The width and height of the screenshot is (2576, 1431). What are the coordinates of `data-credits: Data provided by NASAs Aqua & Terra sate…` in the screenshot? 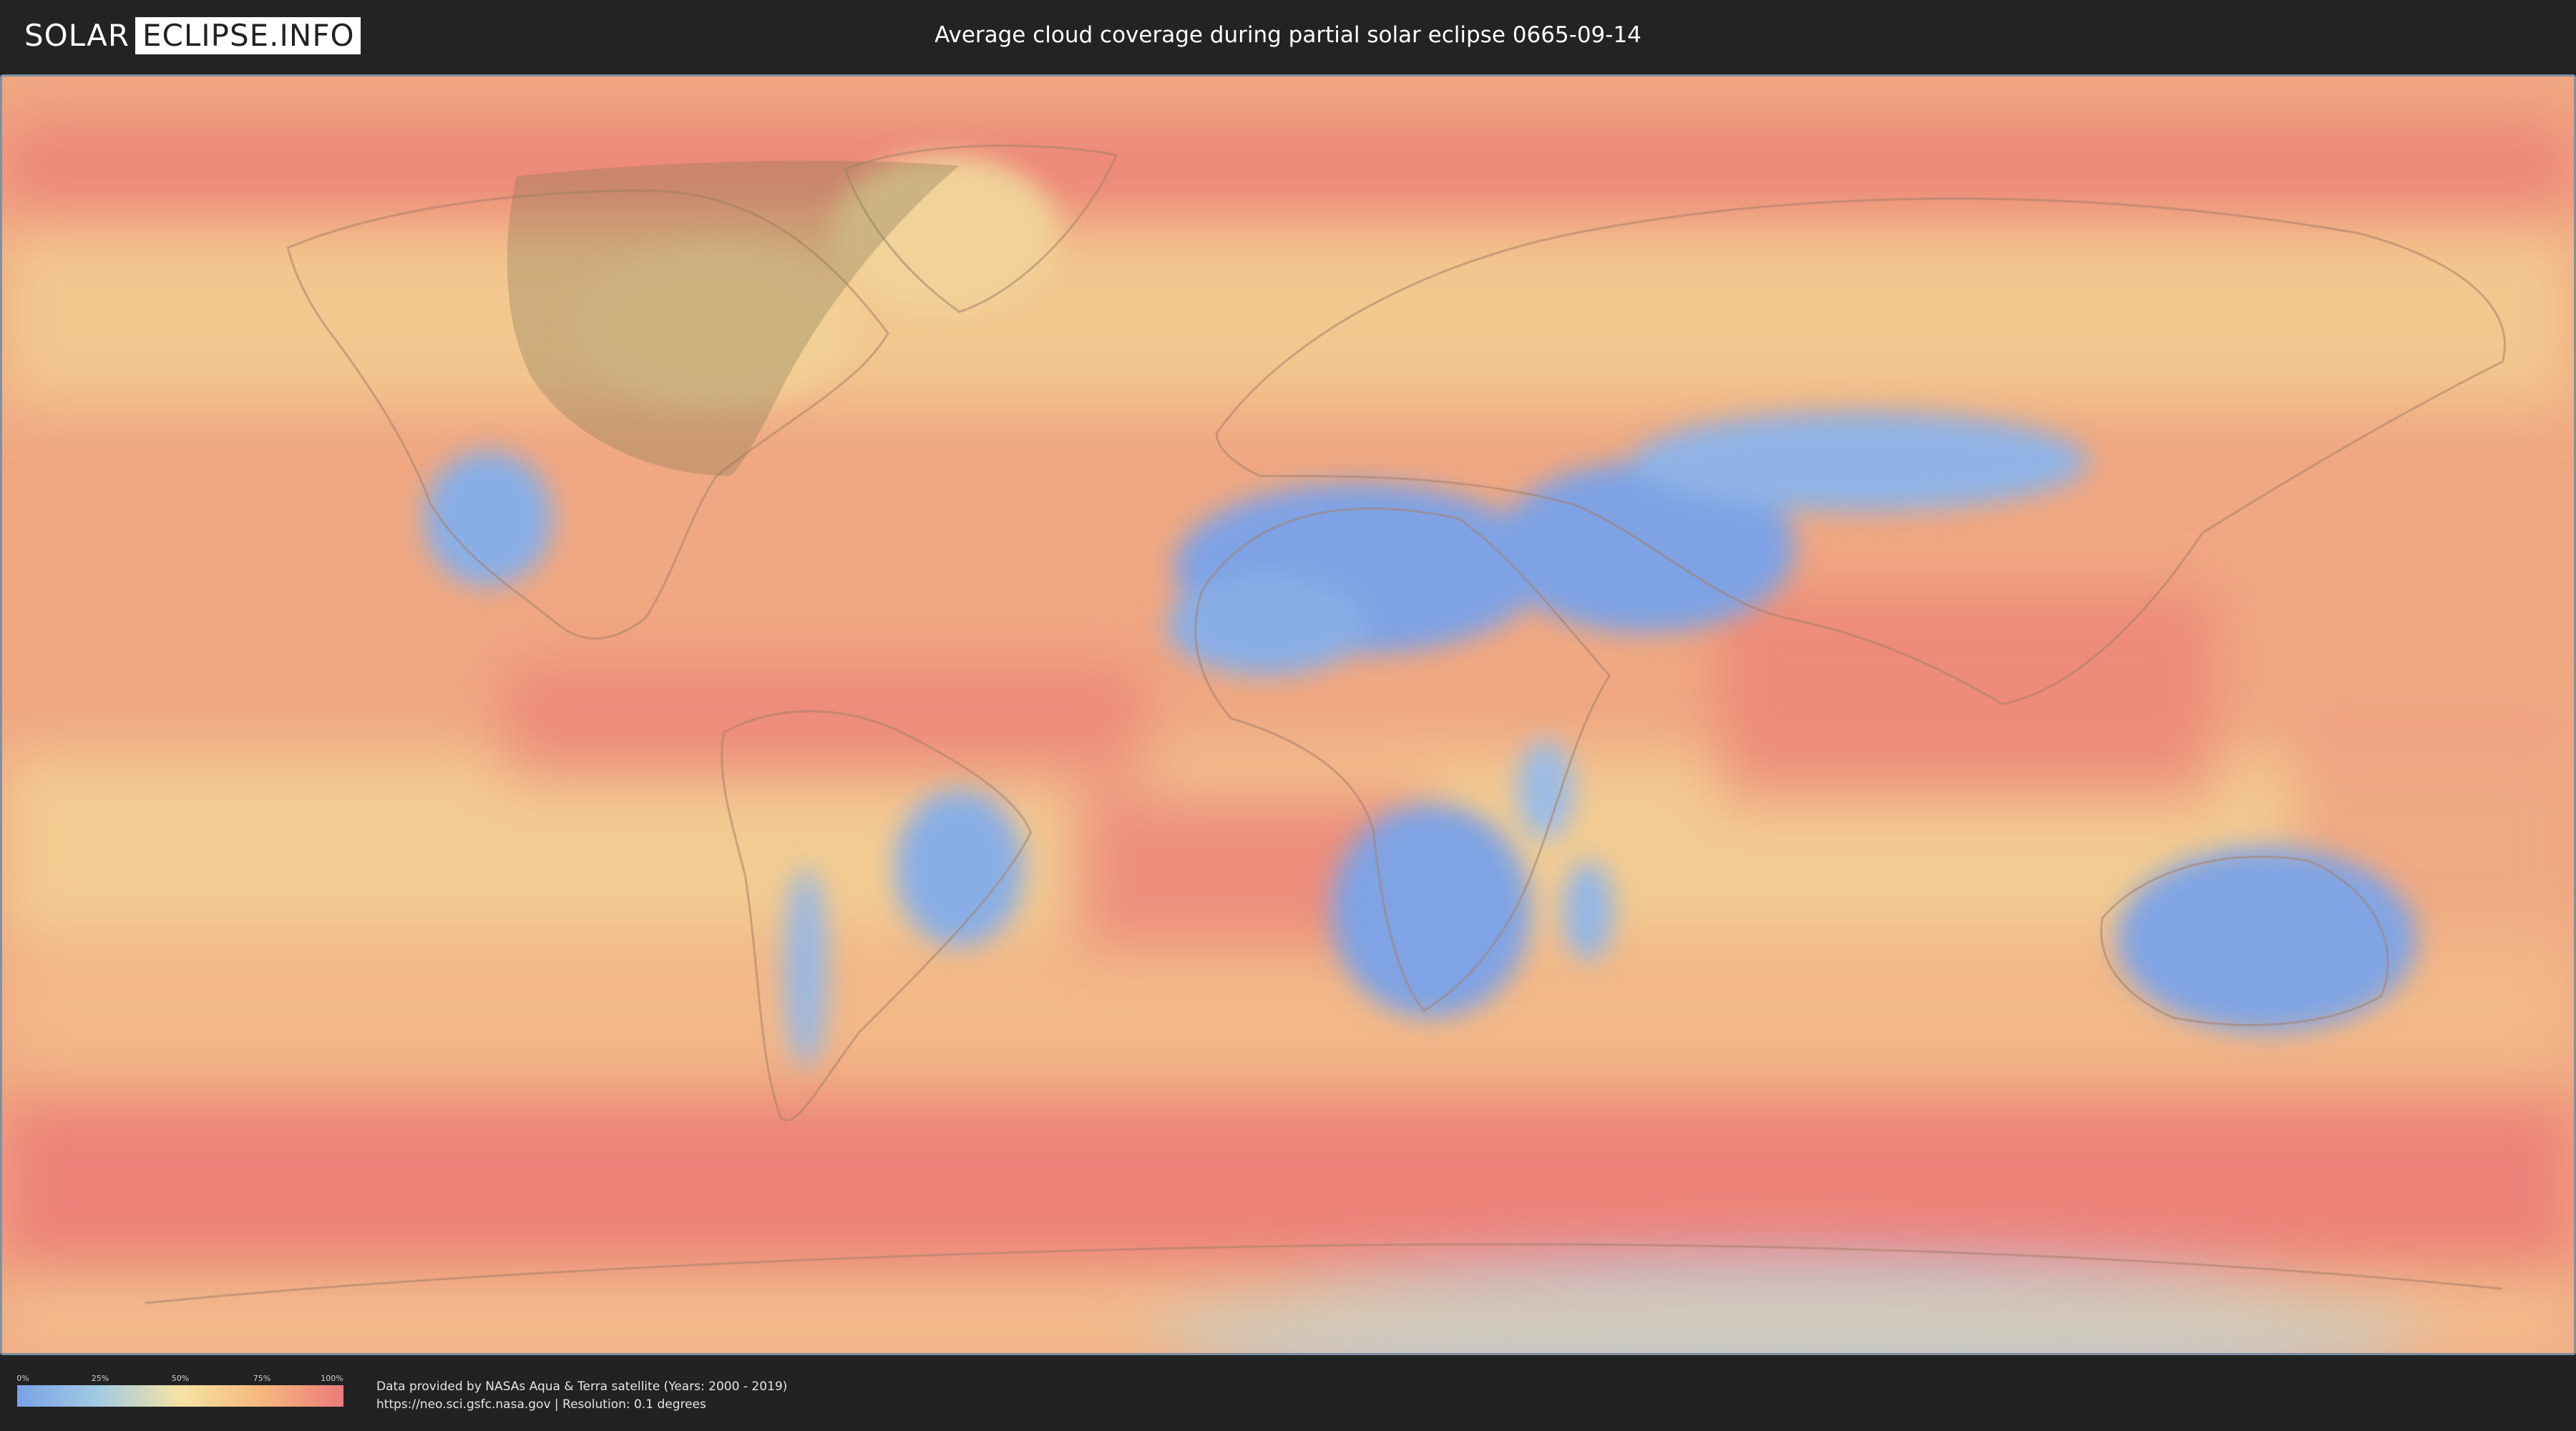 It's located at (581, 1396).